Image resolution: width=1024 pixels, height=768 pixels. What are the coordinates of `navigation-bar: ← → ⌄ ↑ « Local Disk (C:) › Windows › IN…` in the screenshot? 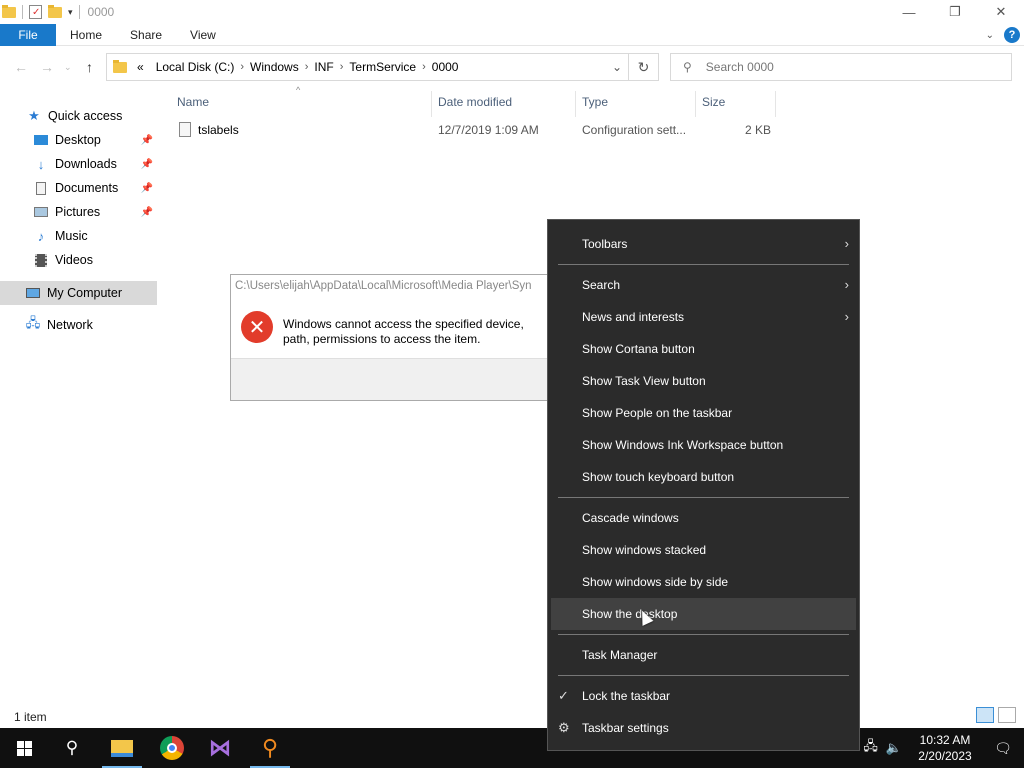 It's located at (512, 67).